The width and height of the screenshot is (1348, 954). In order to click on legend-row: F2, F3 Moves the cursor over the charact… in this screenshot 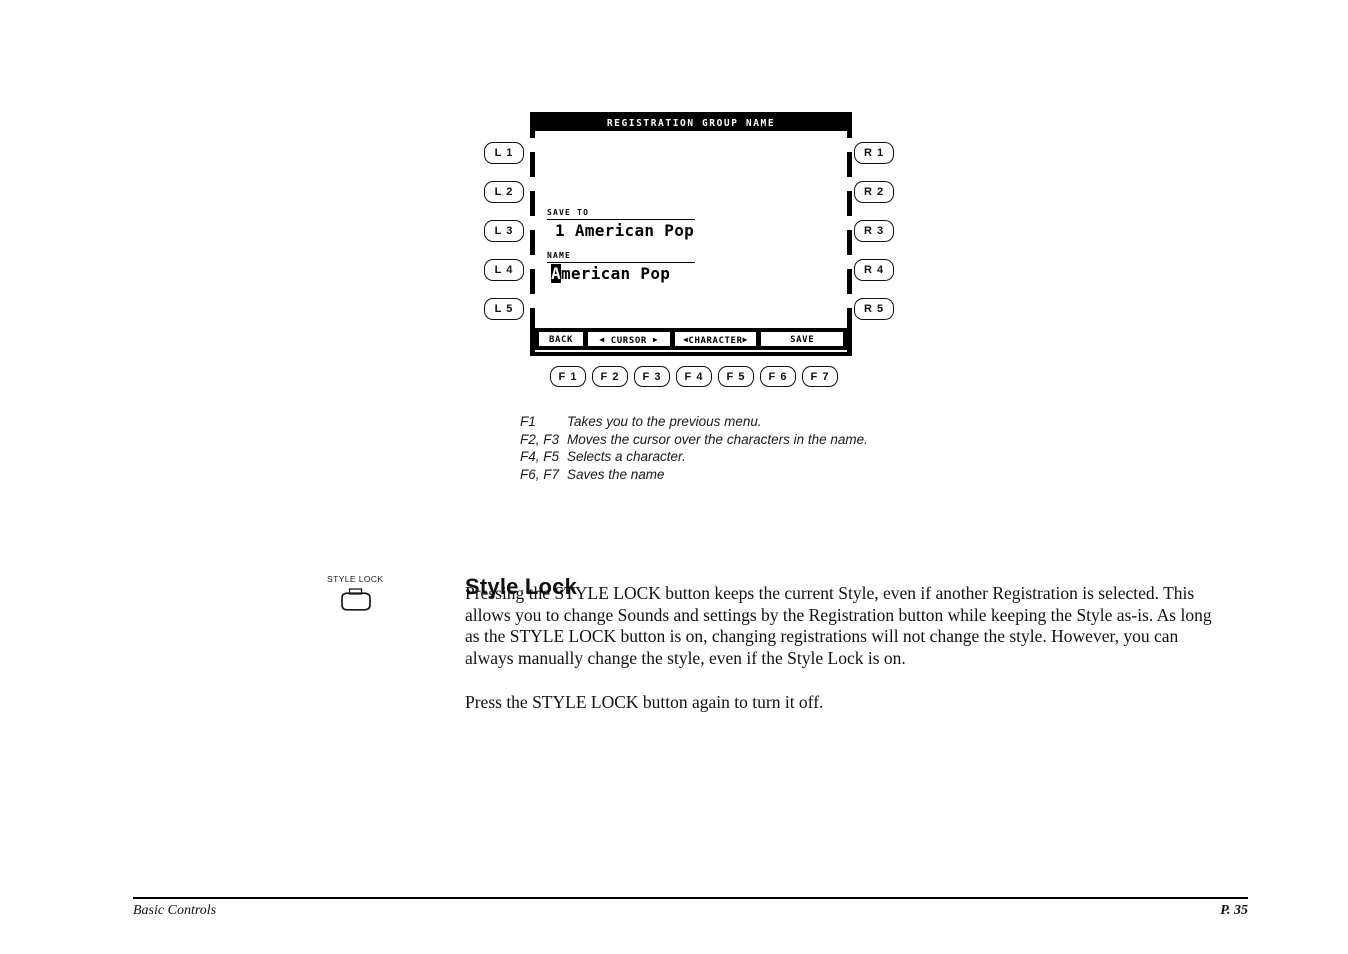, I will do `click(694, 440)`.